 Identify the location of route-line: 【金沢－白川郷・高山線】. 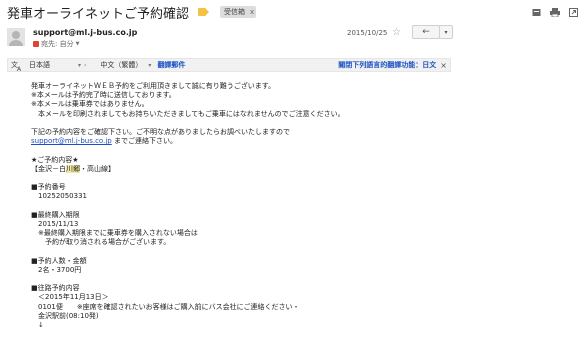
(241, 169).